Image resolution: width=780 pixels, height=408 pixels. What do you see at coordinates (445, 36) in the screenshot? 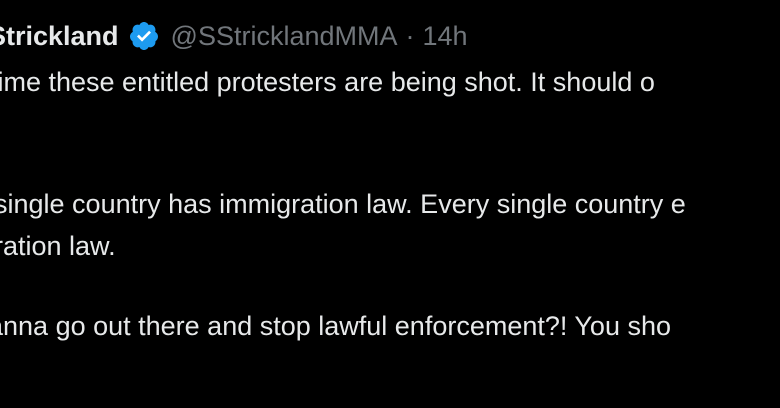
I see `post-timestamp: 14h` at bounding box center [445, 36].